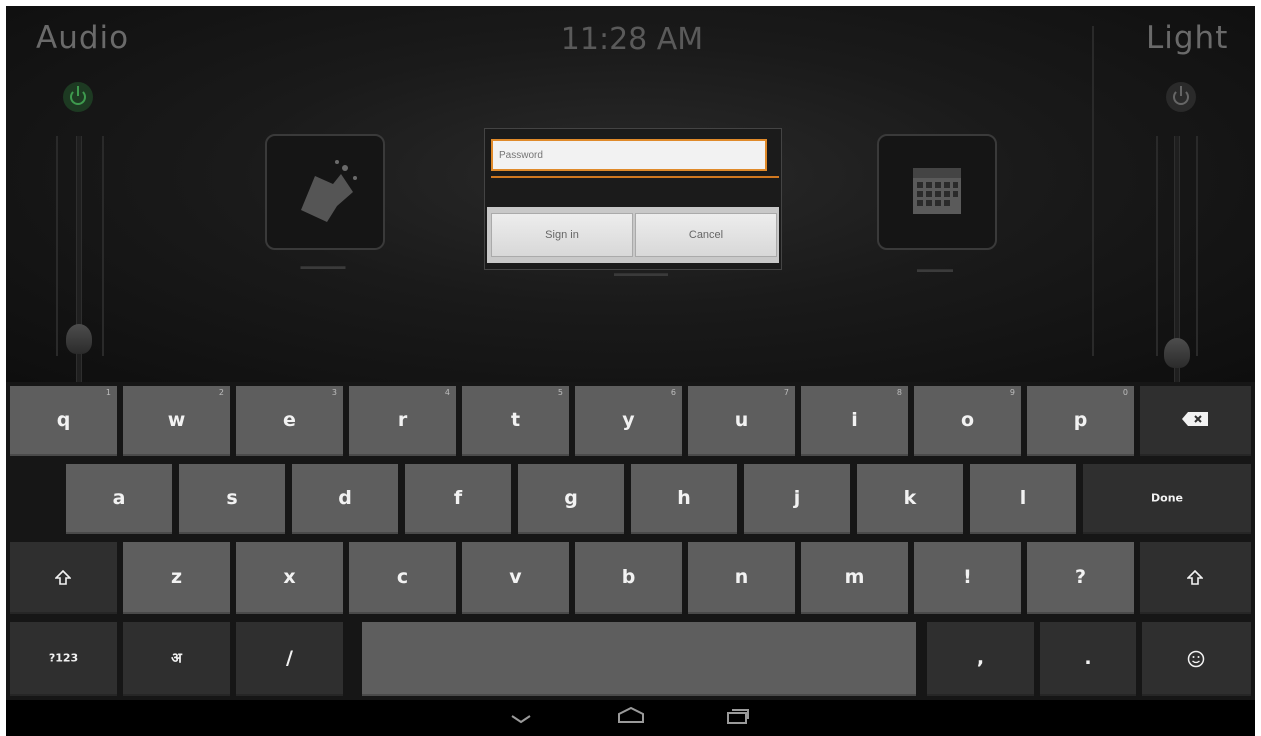 This screenshot has width=1261, height=736. What do you see at coordinates (910, 499) in the screenshot?
I see `key-k: k` at bounding box center [910, 499].